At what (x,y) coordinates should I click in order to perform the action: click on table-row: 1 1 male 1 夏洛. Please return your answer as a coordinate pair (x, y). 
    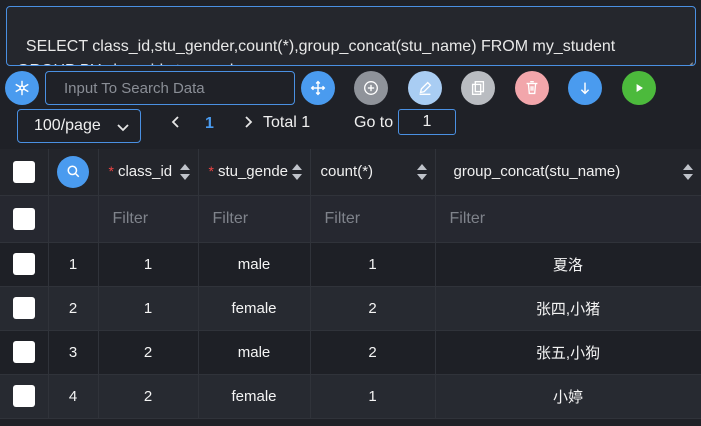
    Looking at the image, I should click on (350, 264).